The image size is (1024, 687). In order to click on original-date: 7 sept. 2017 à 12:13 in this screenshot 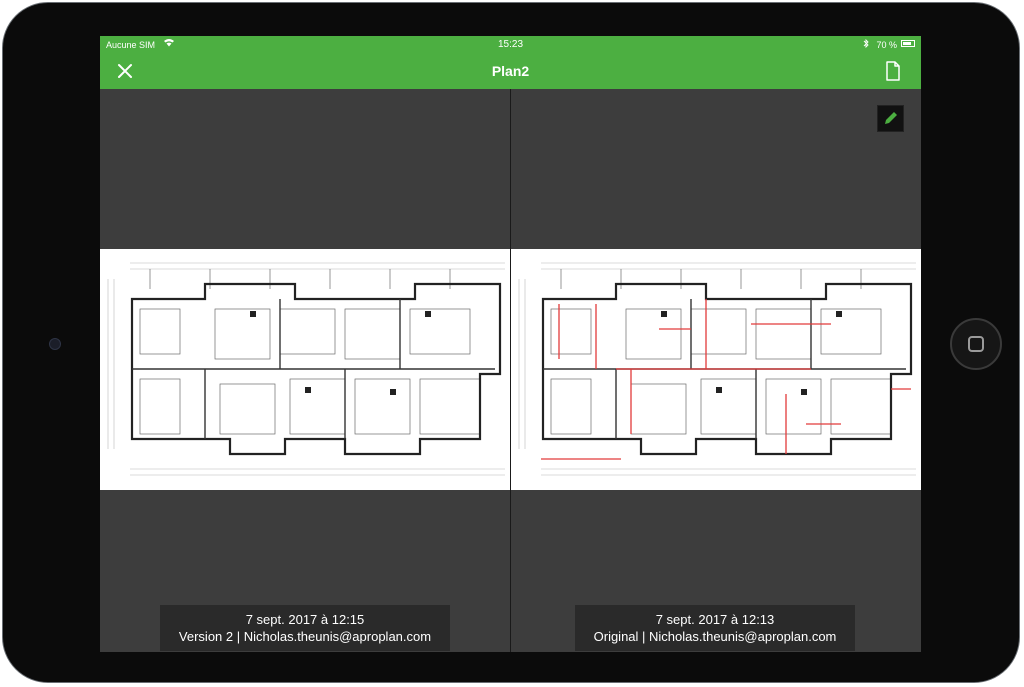, I will do `click(715, 619)`.